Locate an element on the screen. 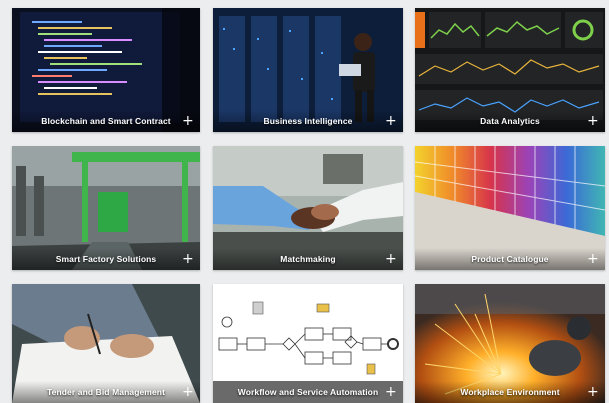  tile-product-catalogue: Product Catalogue + is located at coordinates (510, 208).